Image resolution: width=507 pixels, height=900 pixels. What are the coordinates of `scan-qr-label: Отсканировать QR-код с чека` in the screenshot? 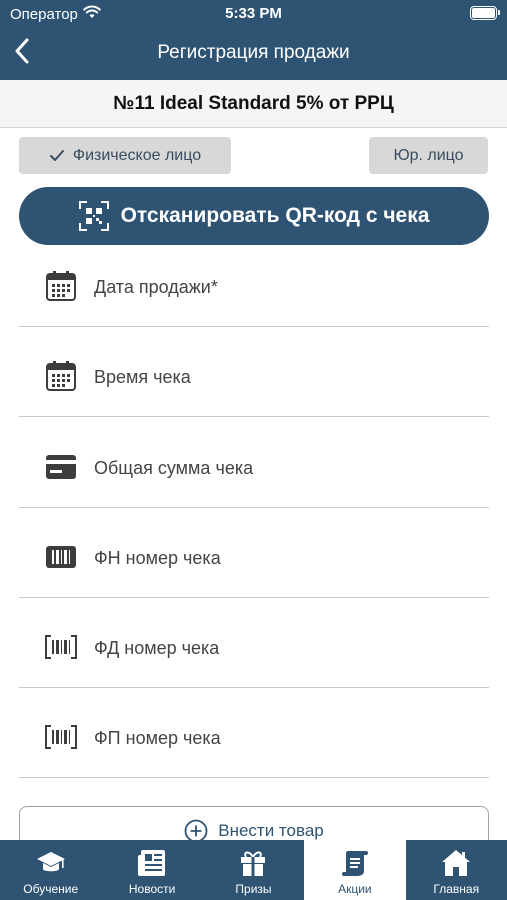 It's located at (275, 215).